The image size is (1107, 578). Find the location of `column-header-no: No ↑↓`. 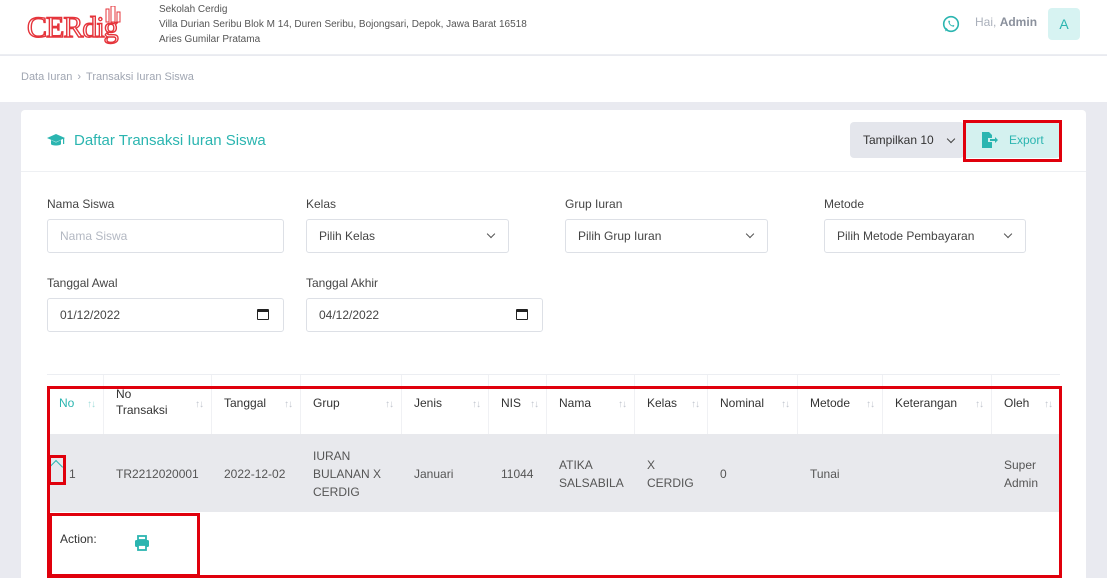

column-header-no: No ↑↓ is located at coordinates (75, 405).